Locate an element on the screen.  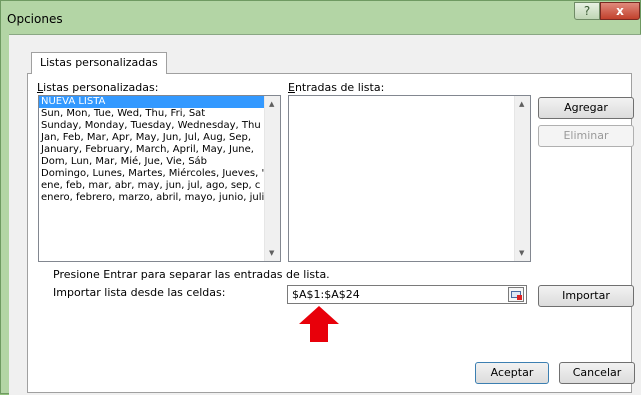
dialog-title: Opciones is located at coordinates (35, 19).